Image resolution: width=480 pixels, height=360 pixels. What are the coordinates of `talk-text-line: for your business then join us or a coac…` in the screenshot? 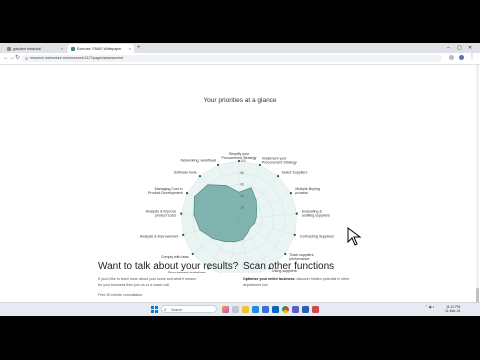 It's located at (134, 285).